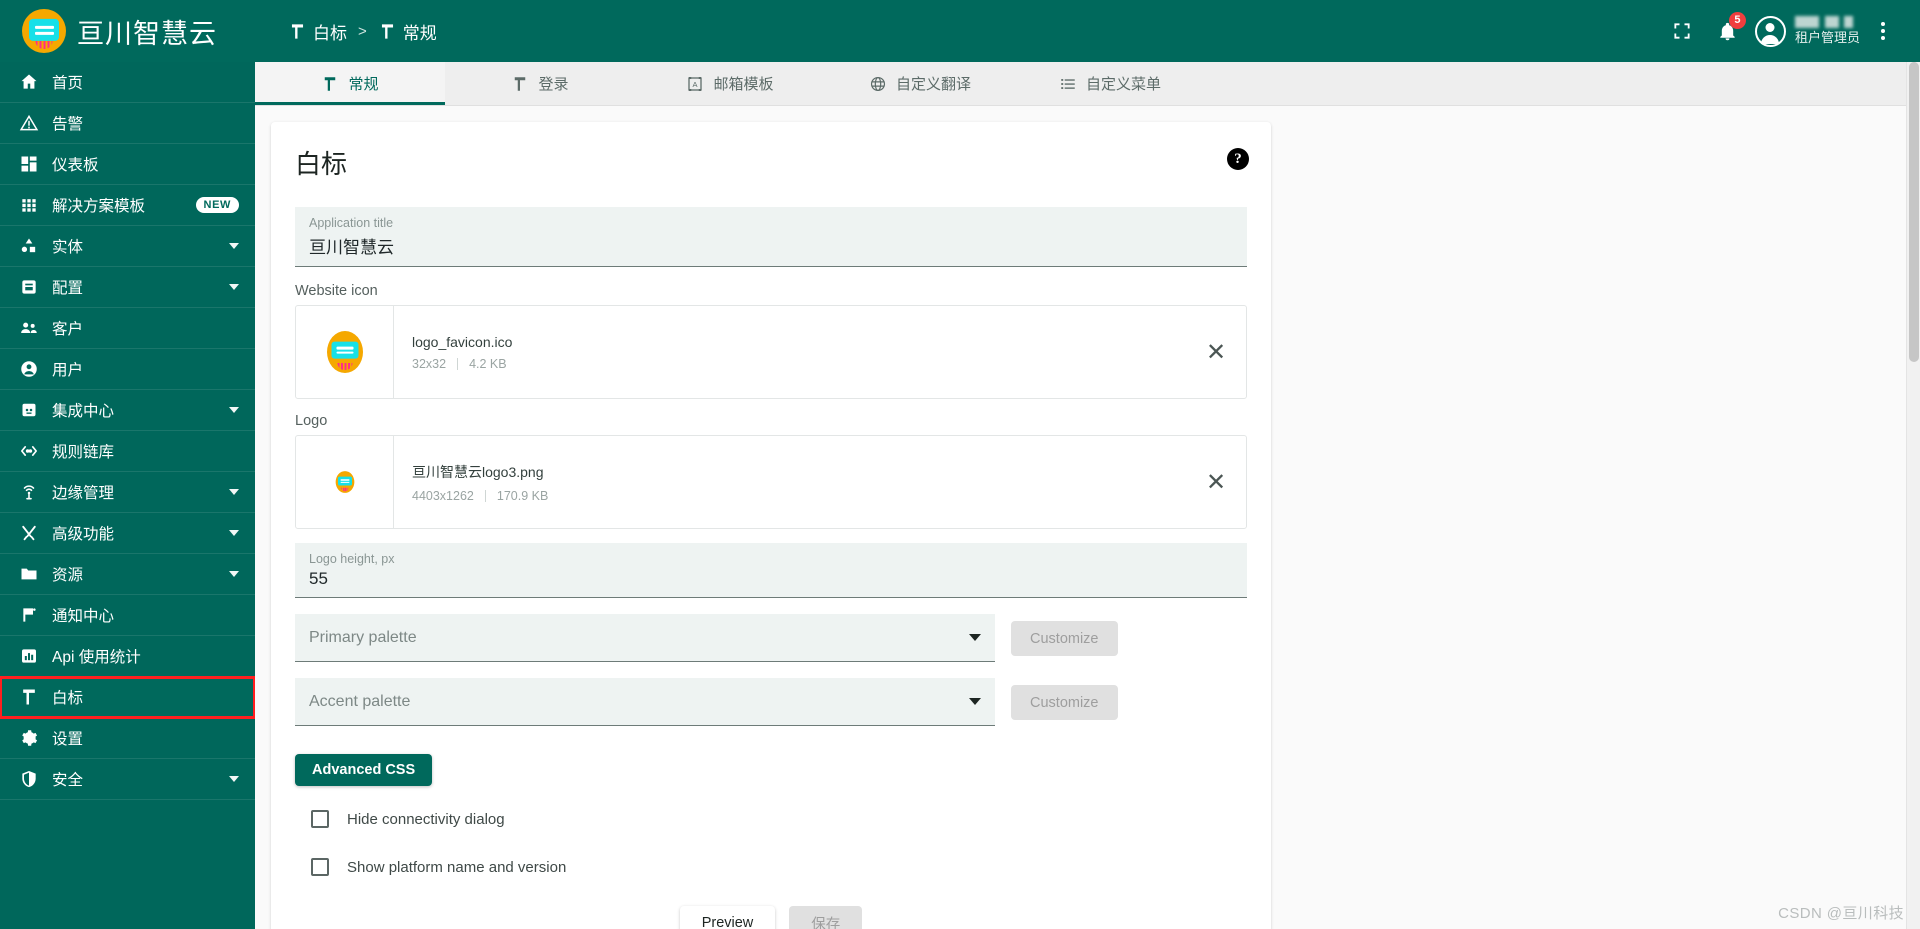 The height and width of the screenshot is (929, 1920). I want to click on sidebar-item-13: 通知中心, so click(127, 615).